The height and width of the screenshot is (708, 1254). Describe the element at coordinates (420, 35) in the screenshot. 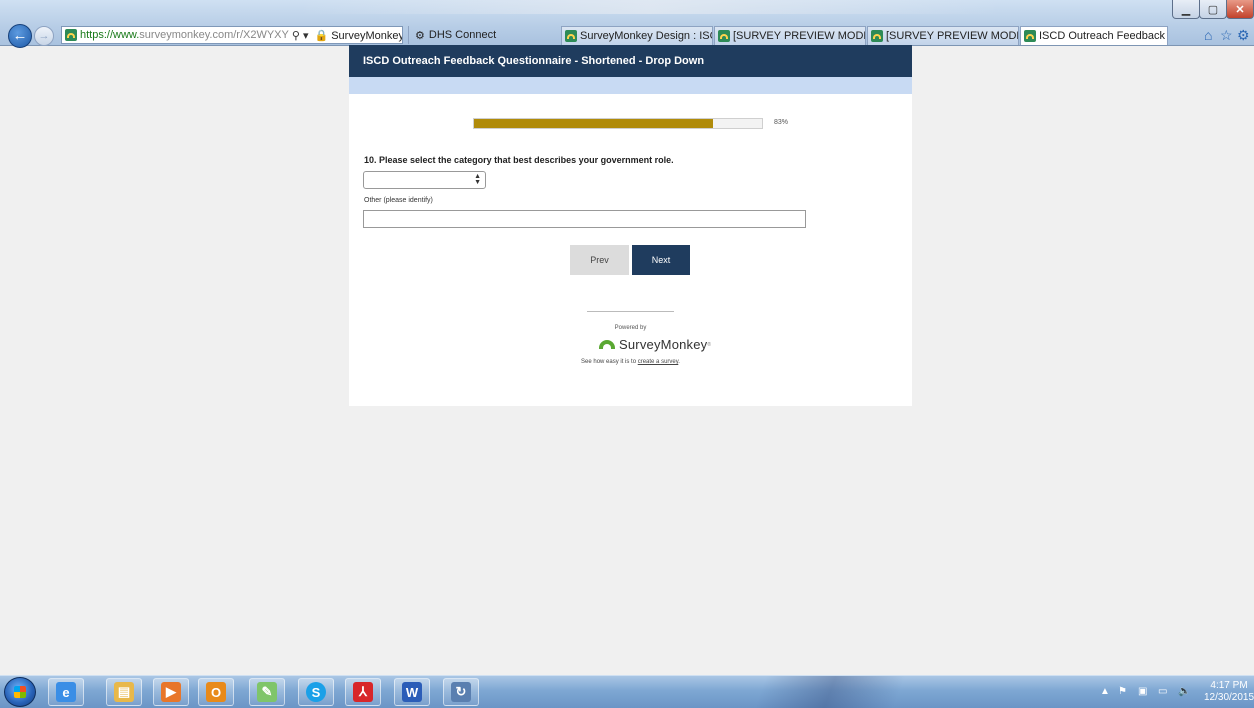

I see `dhs-seal-icon: ⚙` at that location.